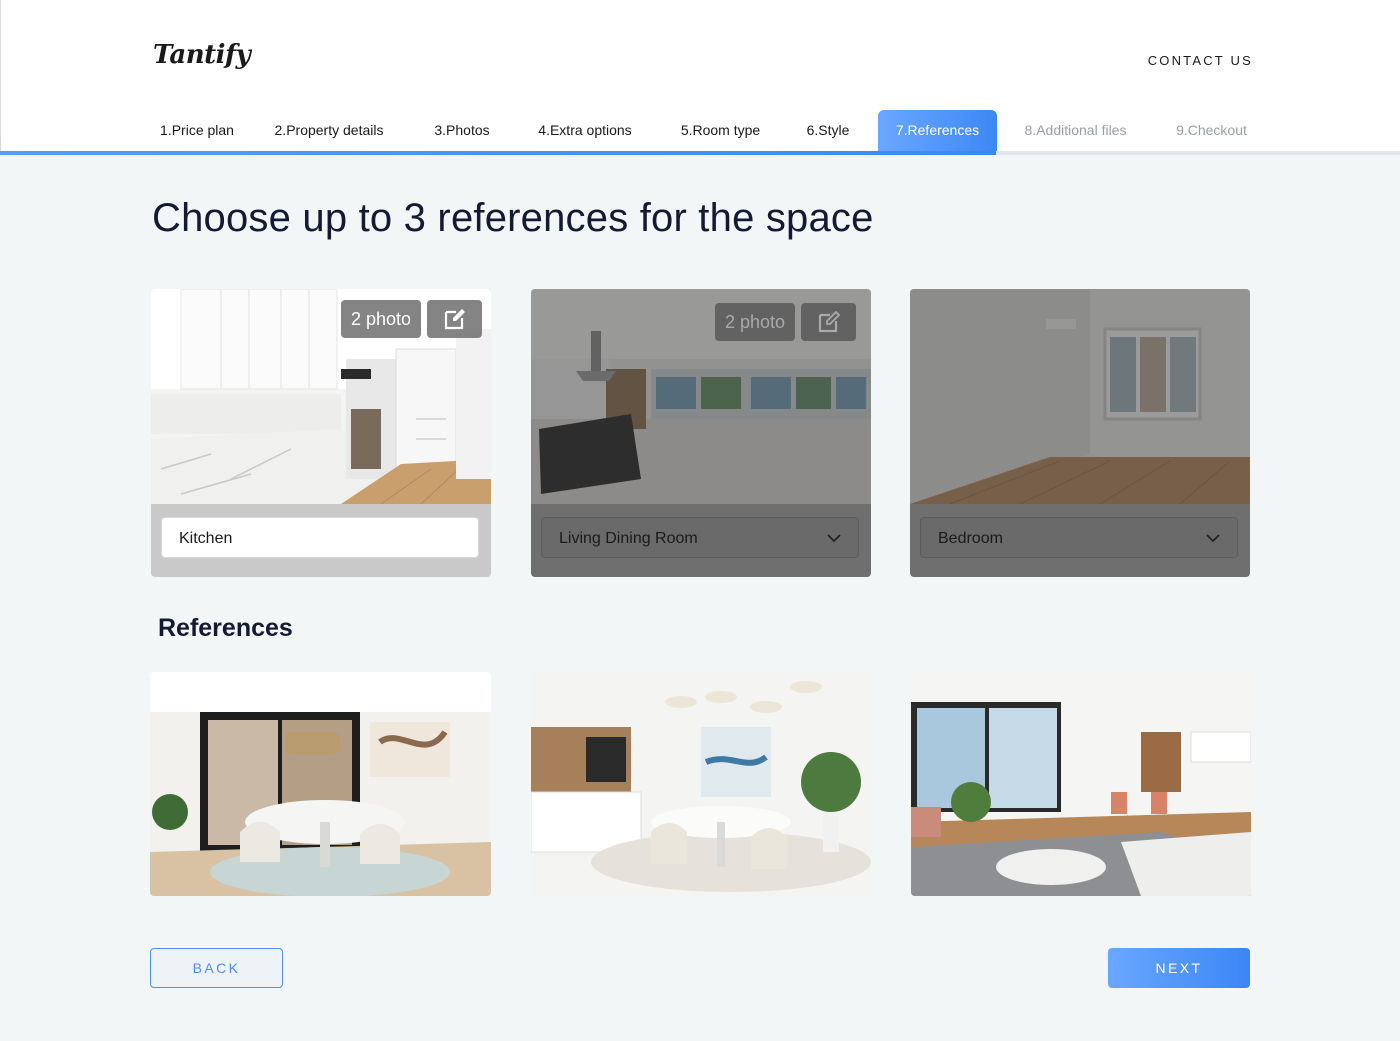 Image resolution: width=1400 pixels, height=1041 pixels. What do you see at coordinates (321, 433) in the screenshot?
I see `room-card-kitchen: 2 photo Kitchen` at bounding box center [321, 433].